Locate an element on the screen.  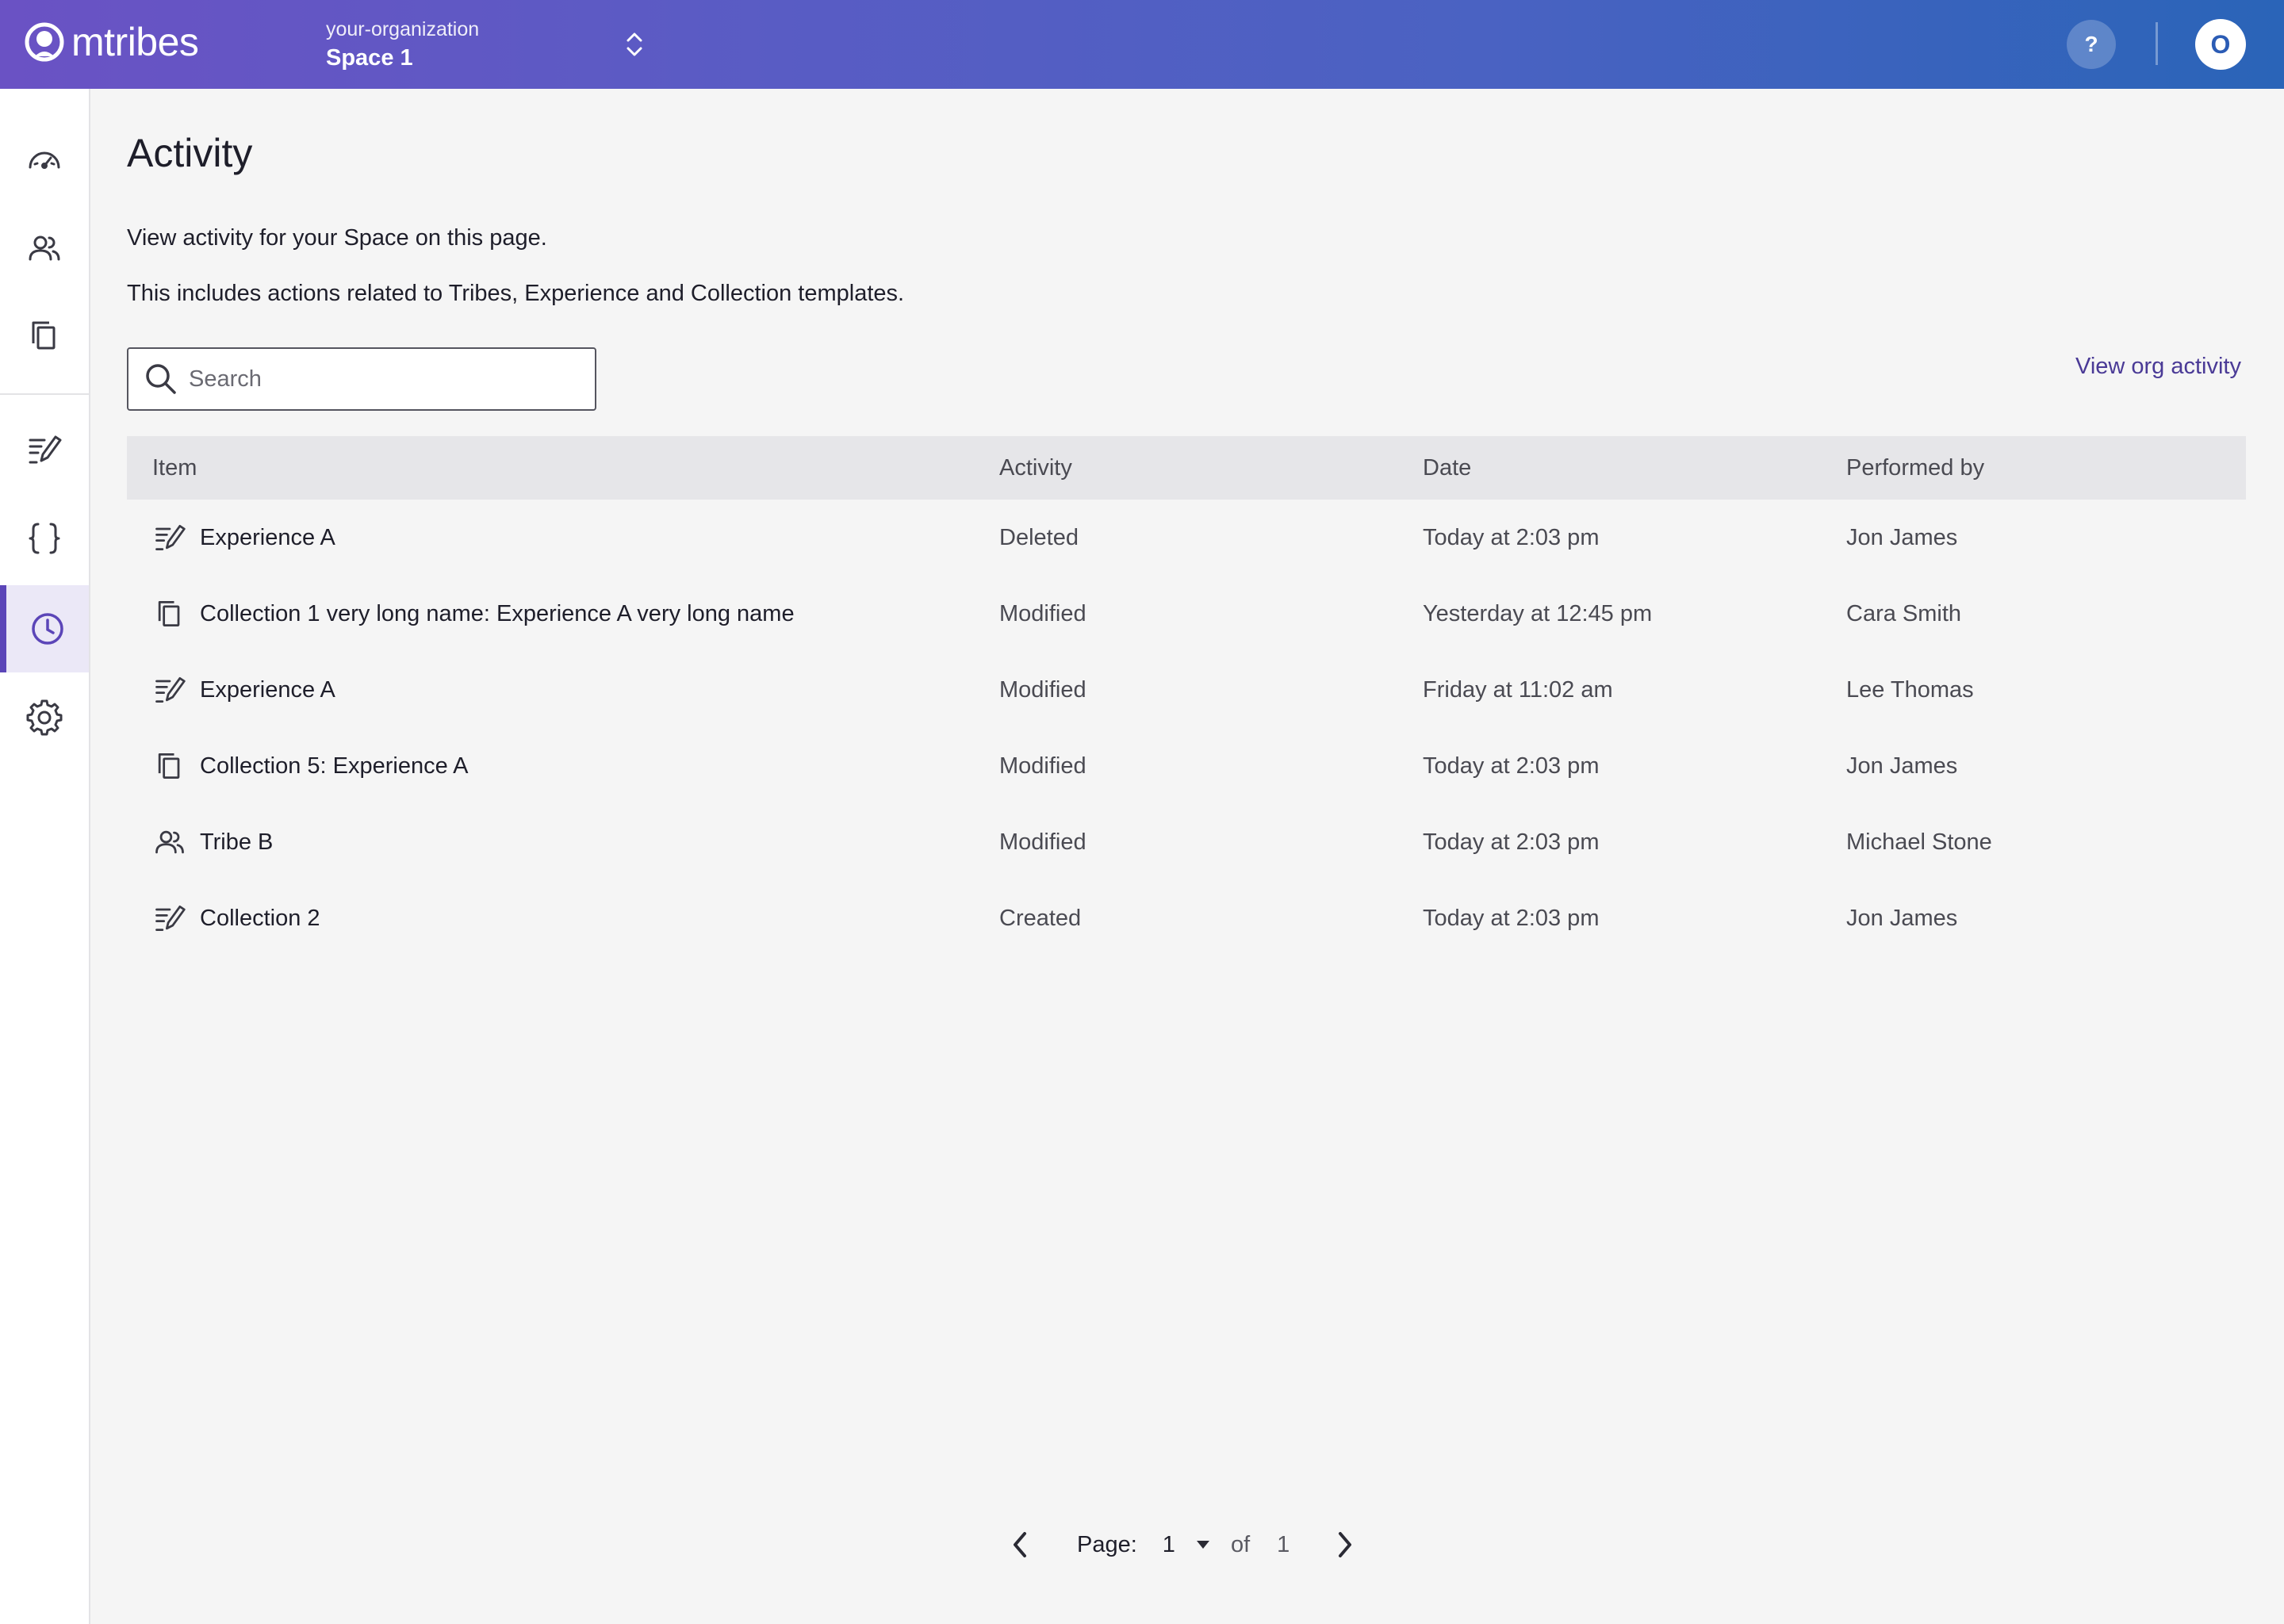
row-activity: Created is located at coordinates (1040, 918).